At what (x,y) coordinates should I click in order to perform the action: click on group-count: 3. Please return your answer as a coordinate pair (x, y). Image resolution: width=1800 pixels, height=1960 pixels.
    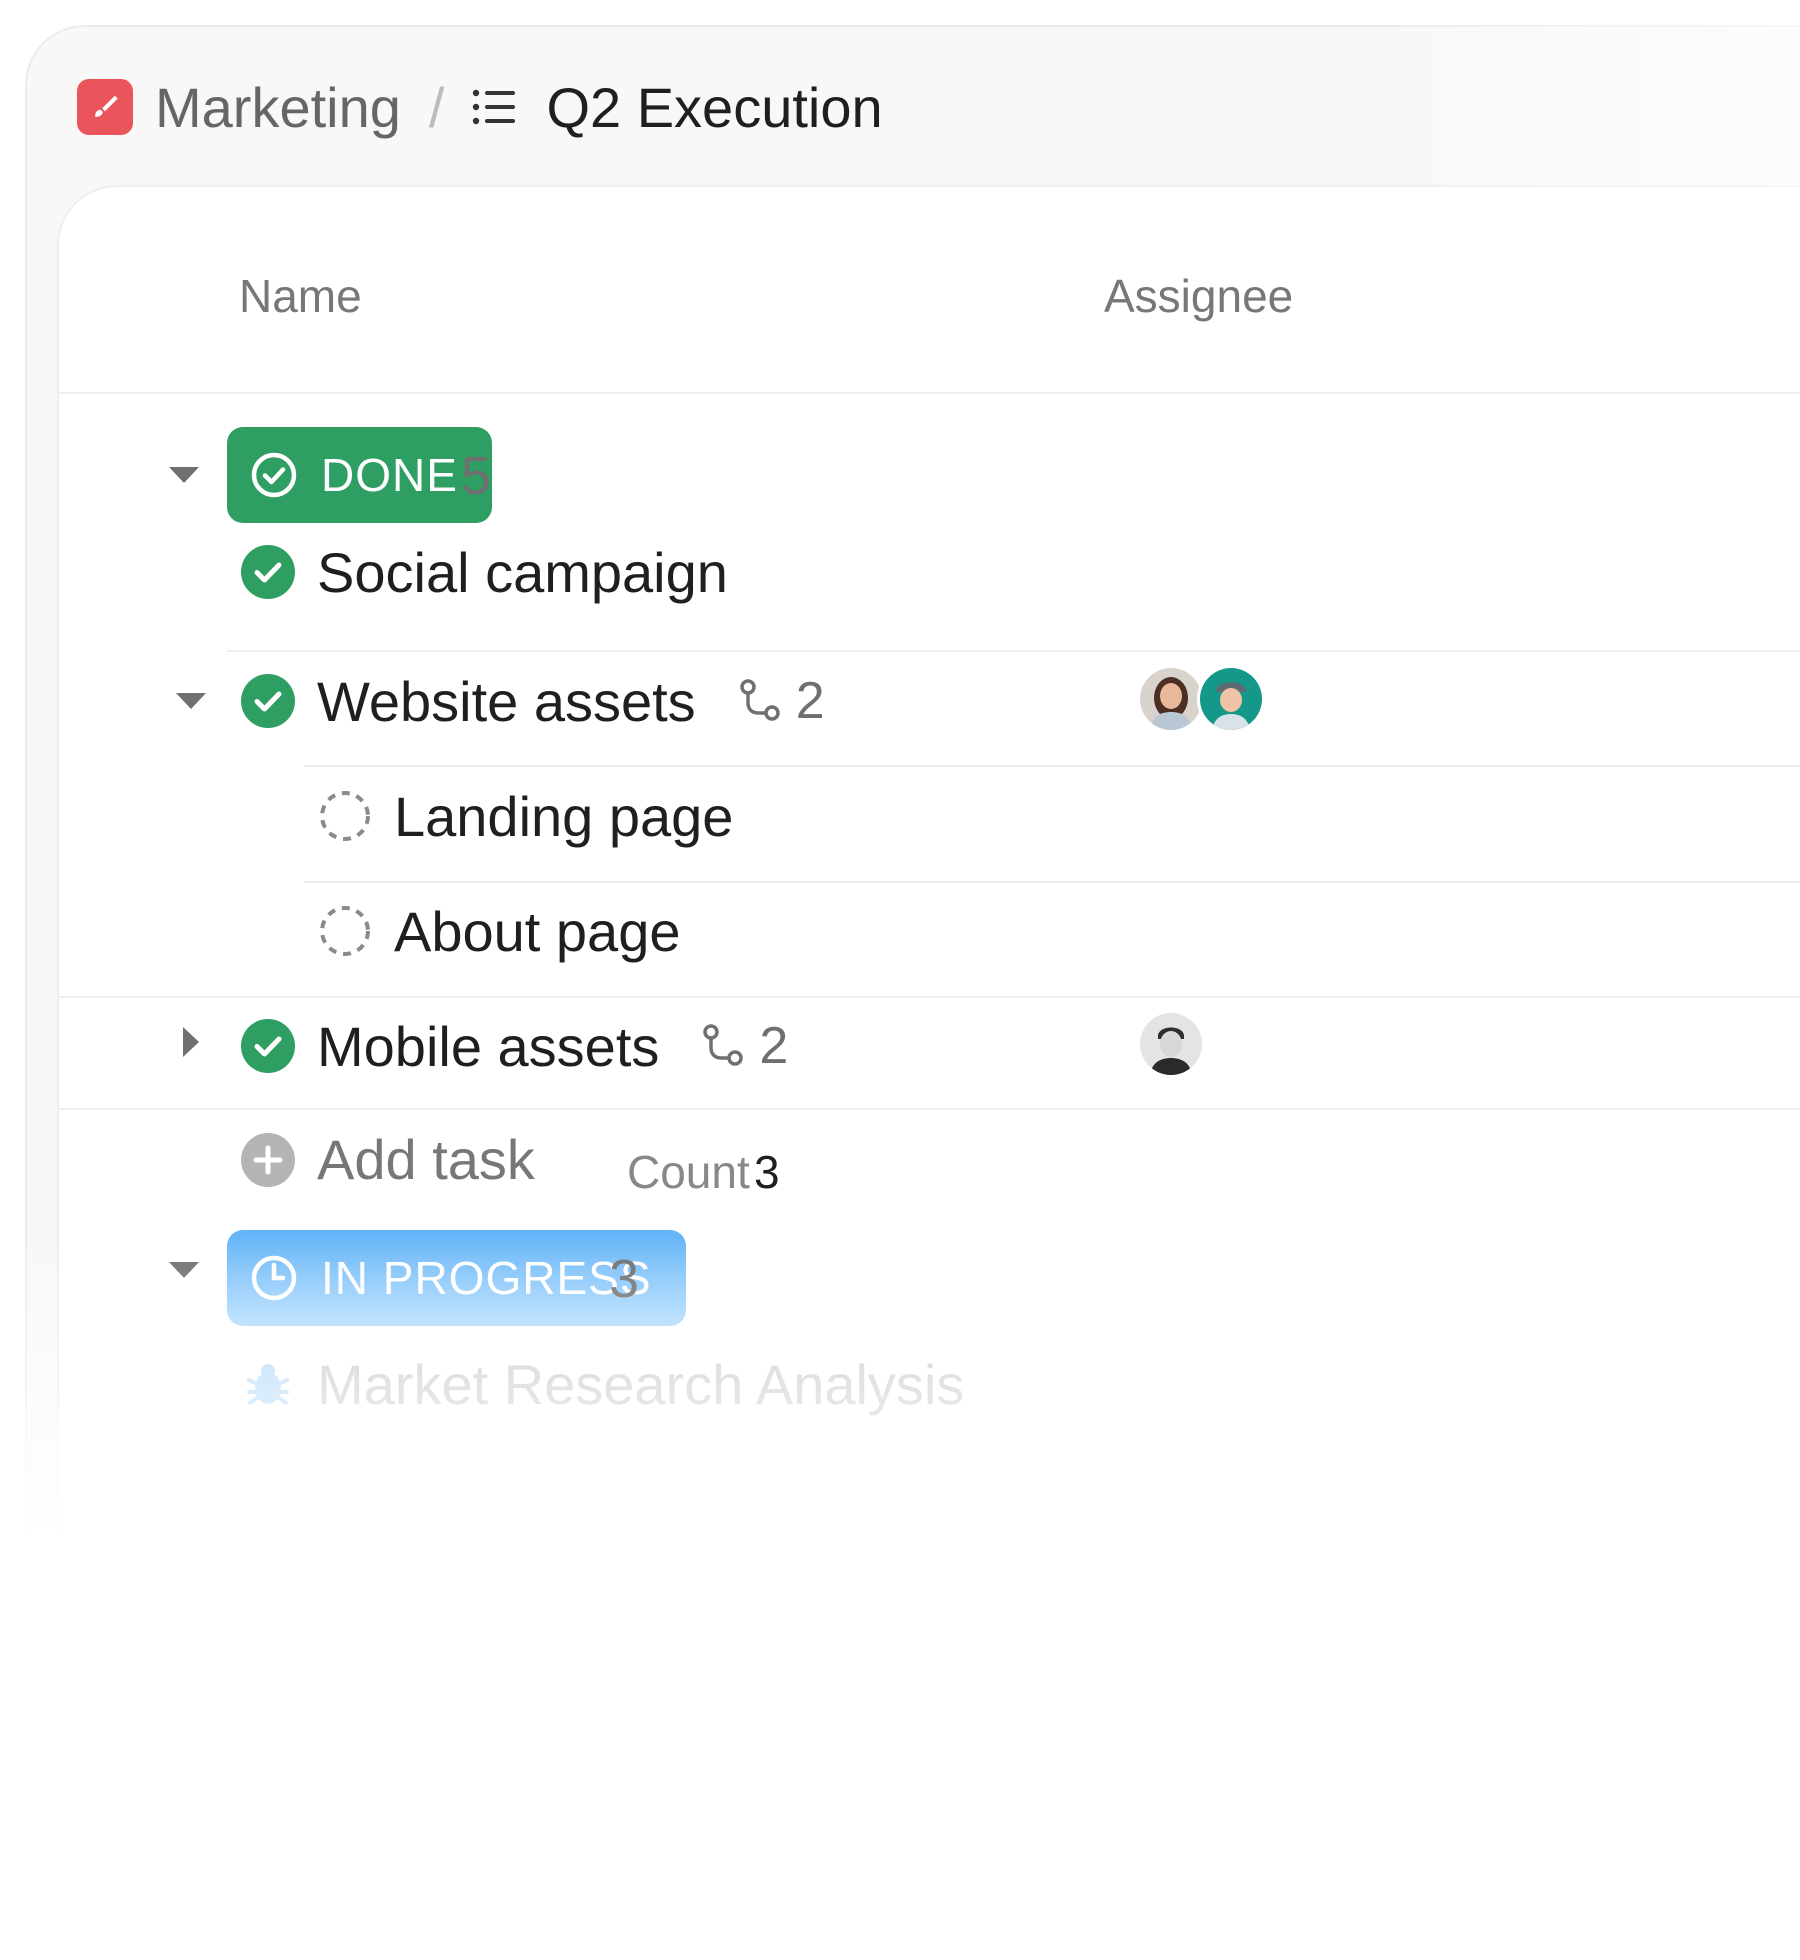
    Looking at the image, I should click on (624, 1279).